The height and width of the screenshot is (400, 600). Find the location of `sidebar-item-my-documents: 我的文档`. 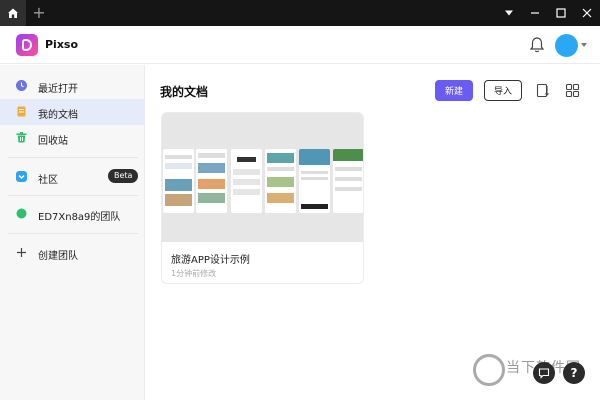

sidebar-item-my-documents: 我的文档 is located at coordinates (72, 112).